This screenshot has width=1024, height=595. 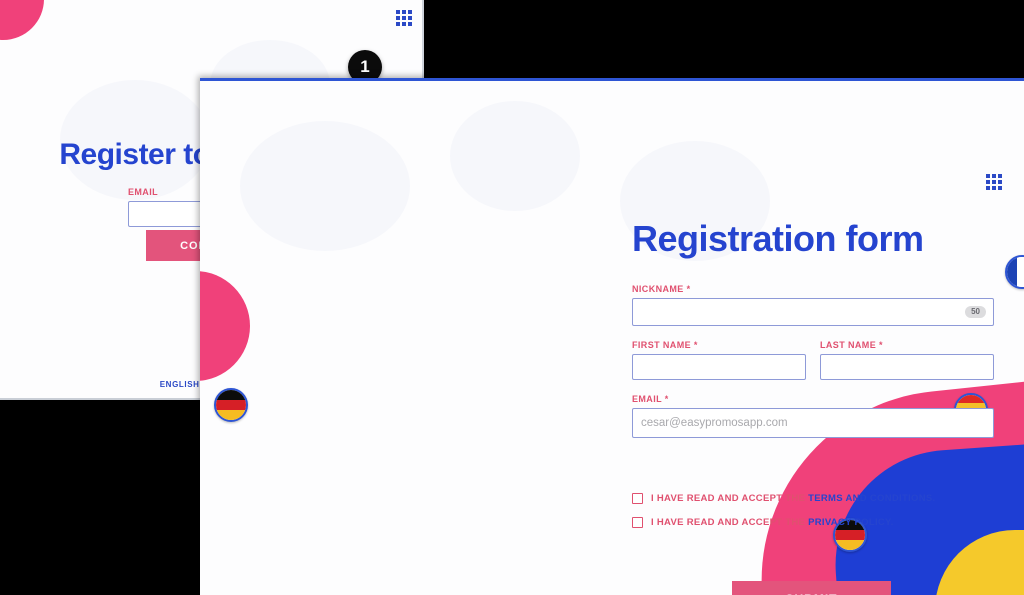 What do you see at coordinates (870, 498) in the screenshot?
I see `terms-and-conditions-link: TERMS AND CONDITIONS` at bounding box center [870, 498].